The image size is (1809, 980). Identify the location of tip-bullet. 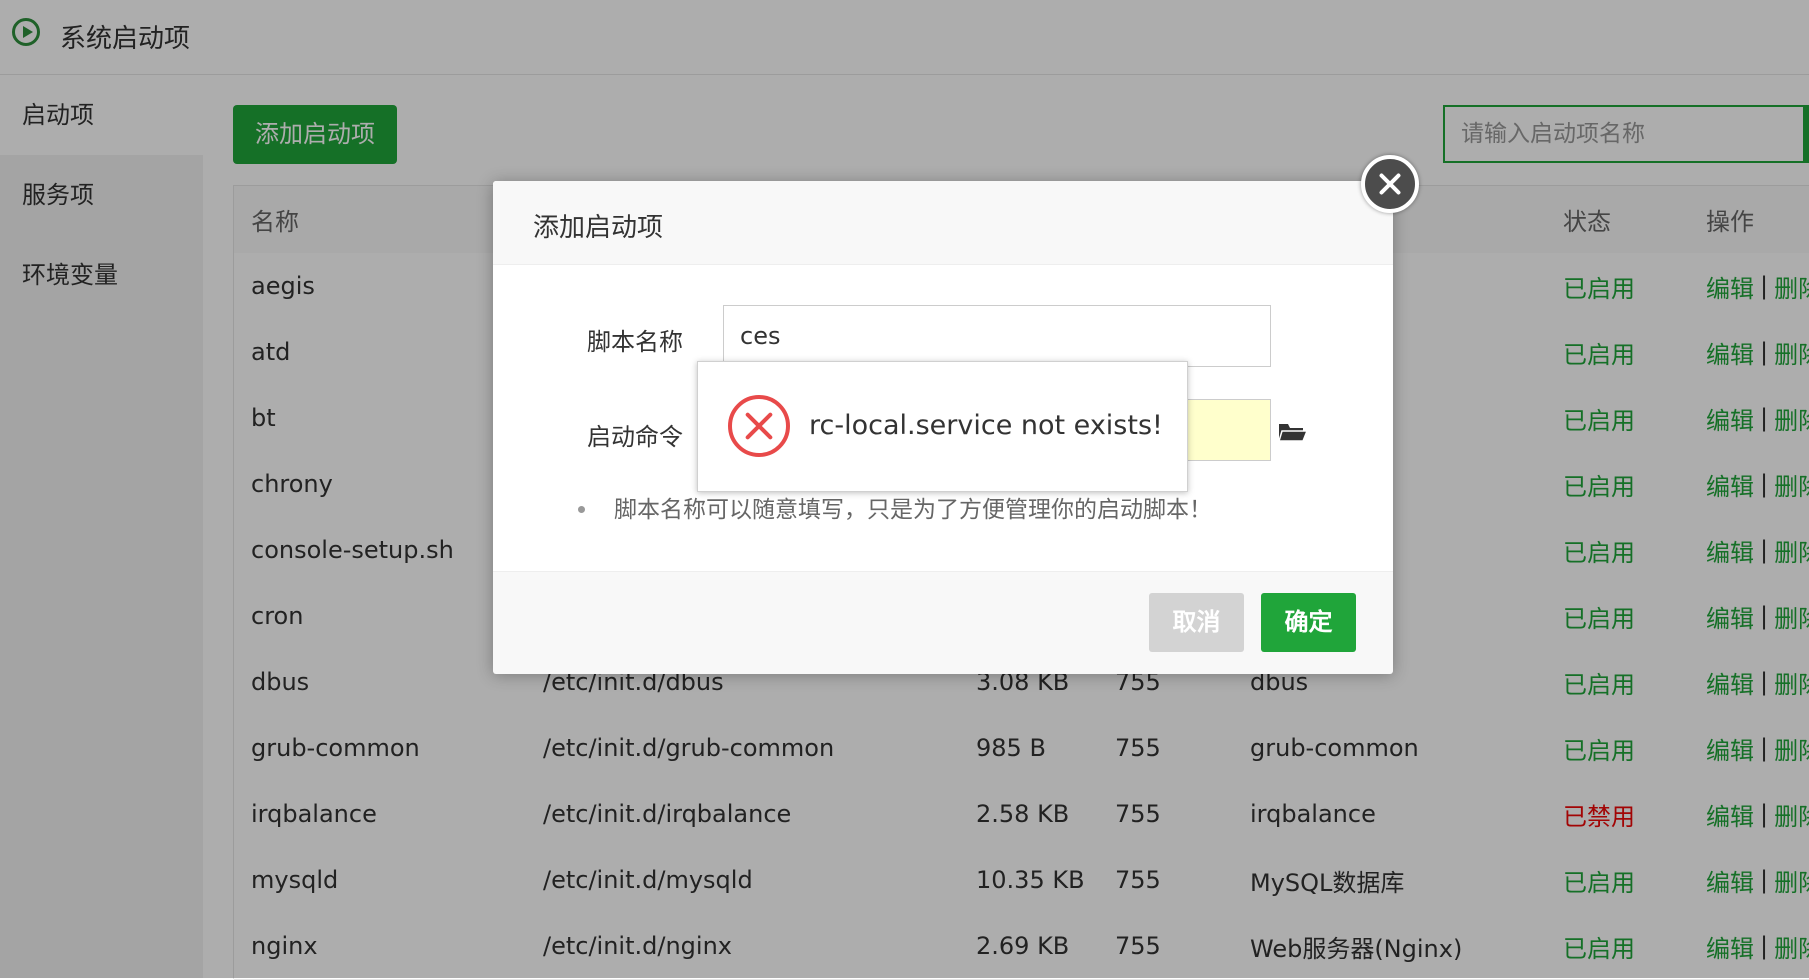
(581, 509).